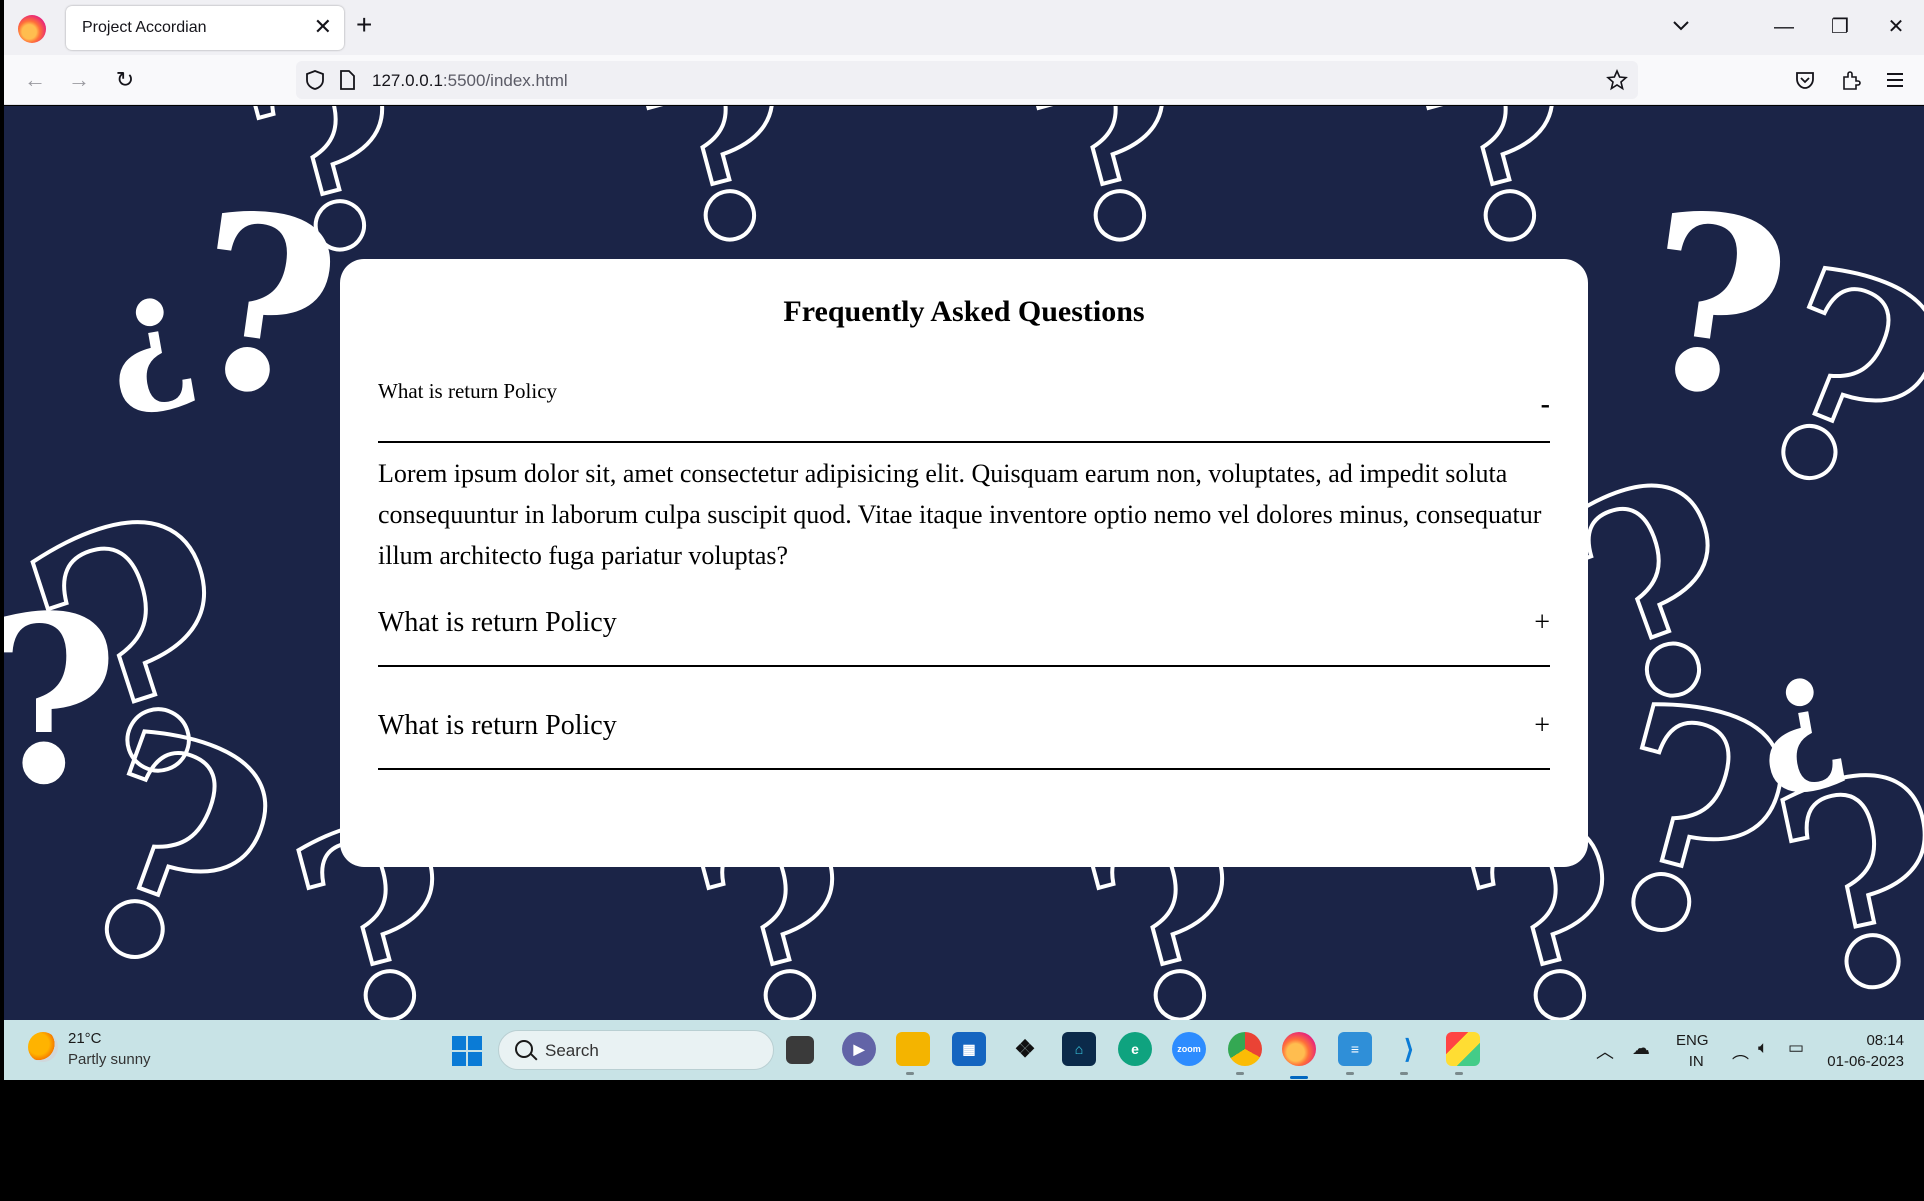  What do you see at coordinates (1617, 80) in the screenshot?
I see `bookmark-star-icon` at bounding box center [1617, 80].